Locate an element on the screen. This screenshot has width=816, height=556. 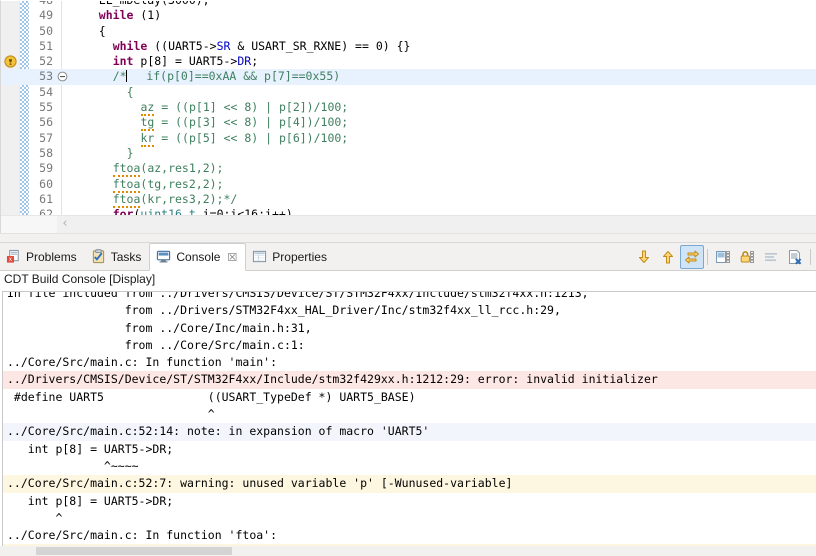
code-token: = ((p[3] << 8) | p[4])/100; is located at coordinates (251, 122).